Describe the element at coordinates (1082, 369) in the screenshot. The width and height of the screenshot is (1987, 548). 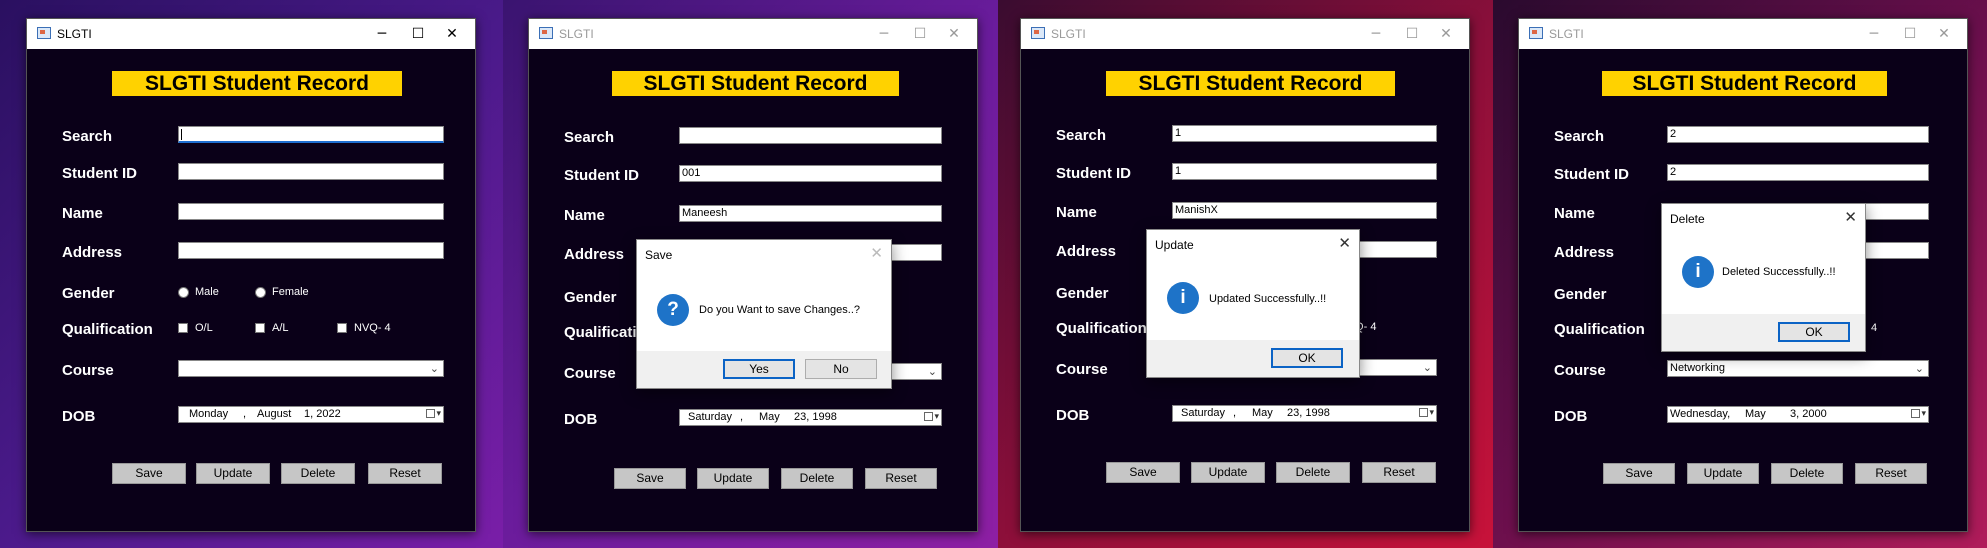
I see `course-label: Course` at that location.